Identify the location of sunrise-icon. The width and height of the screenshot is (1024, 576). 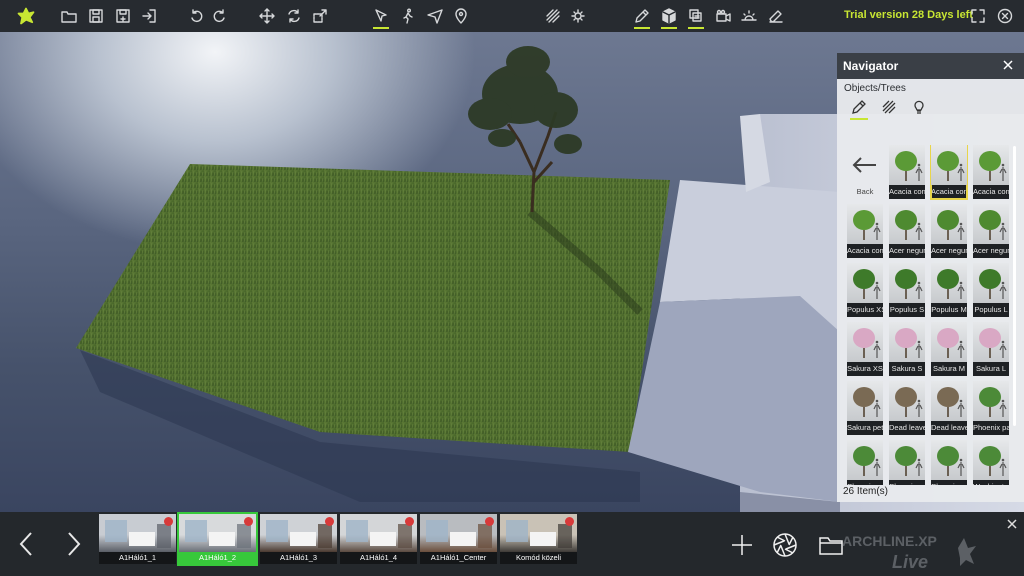
(749, 16).